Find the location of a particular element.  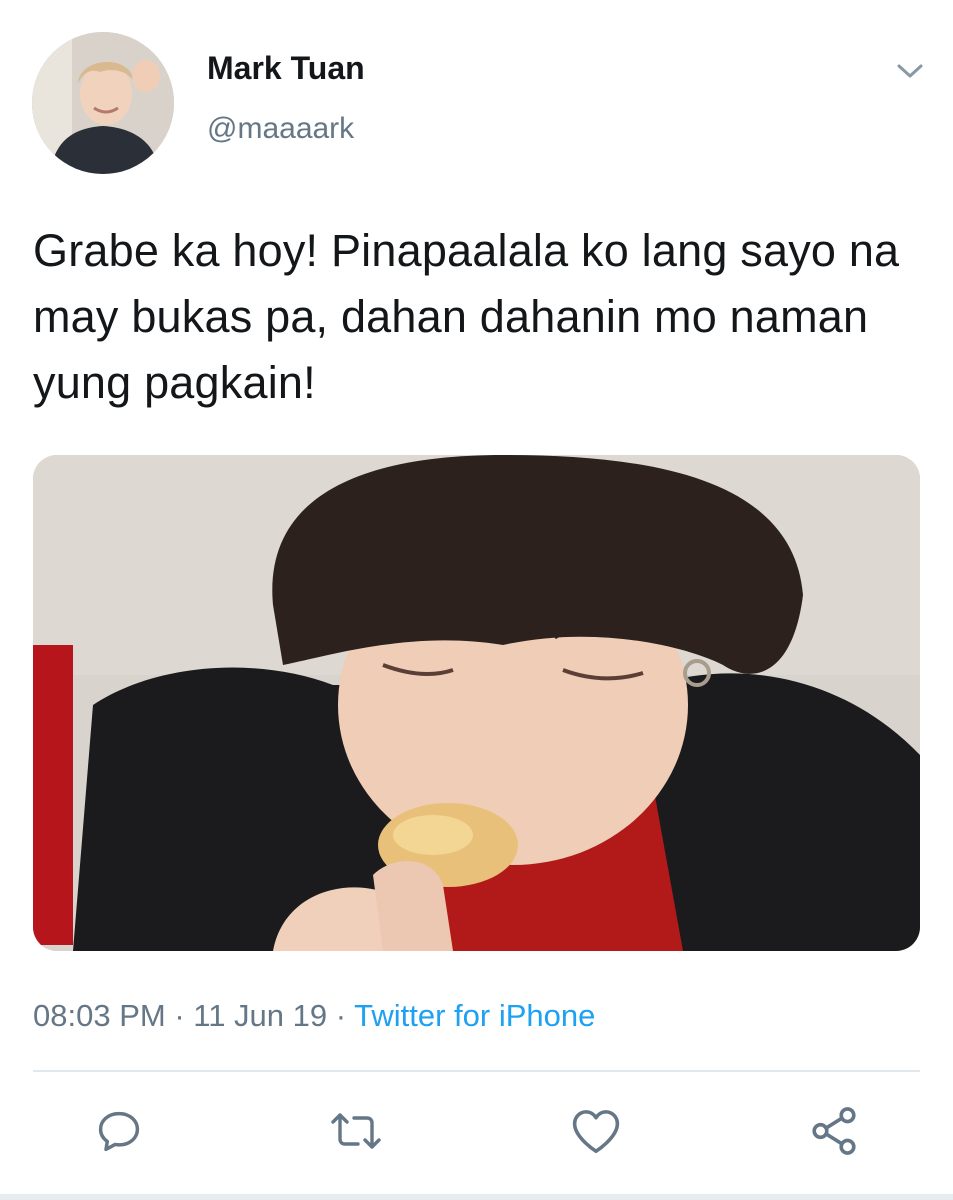

tweet-time: 08:03 PM is located at coordinates (99, 1015).